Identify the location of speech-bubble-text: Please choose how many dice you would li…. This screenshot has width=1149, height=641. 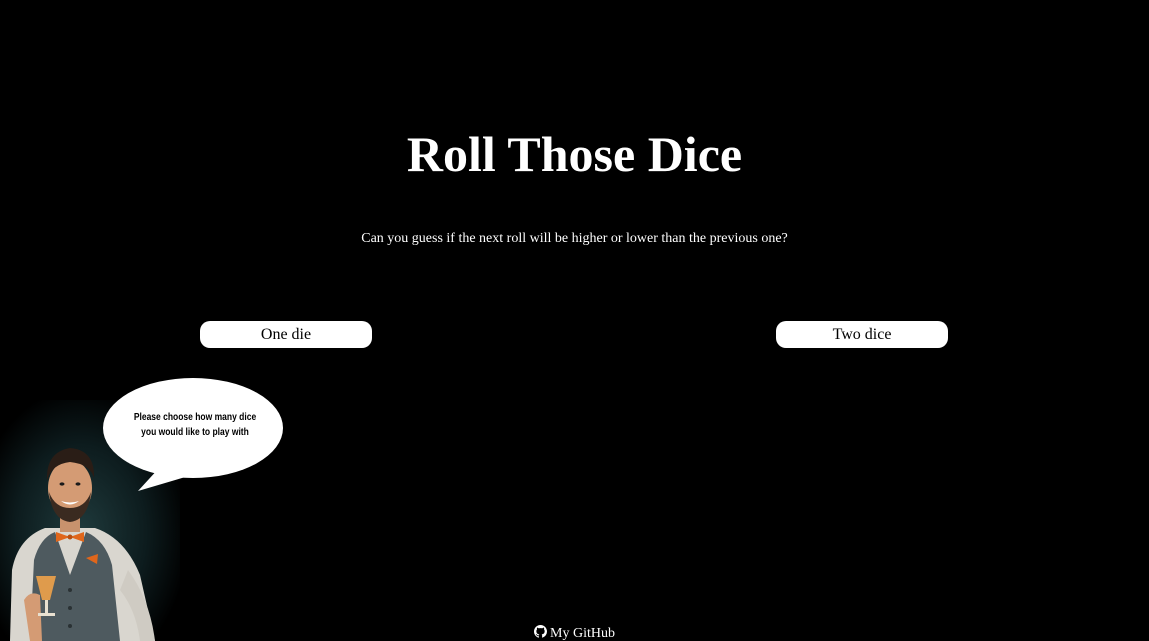
(195, 425).